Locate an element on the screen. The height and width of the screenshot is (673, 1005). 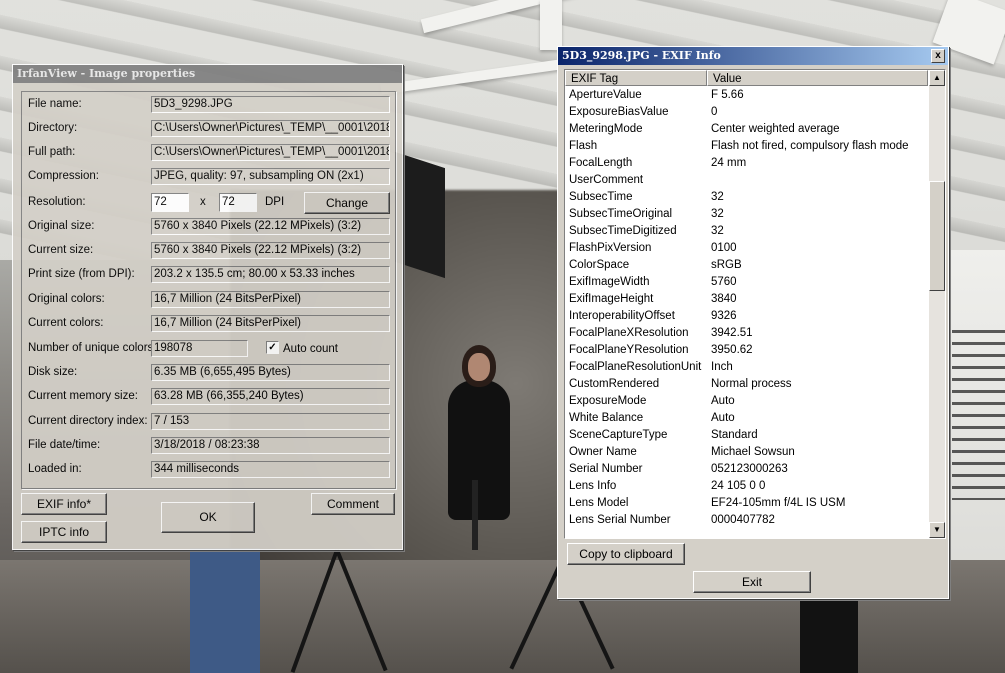
exif-value: 32 is located at coordinates (717, 214).